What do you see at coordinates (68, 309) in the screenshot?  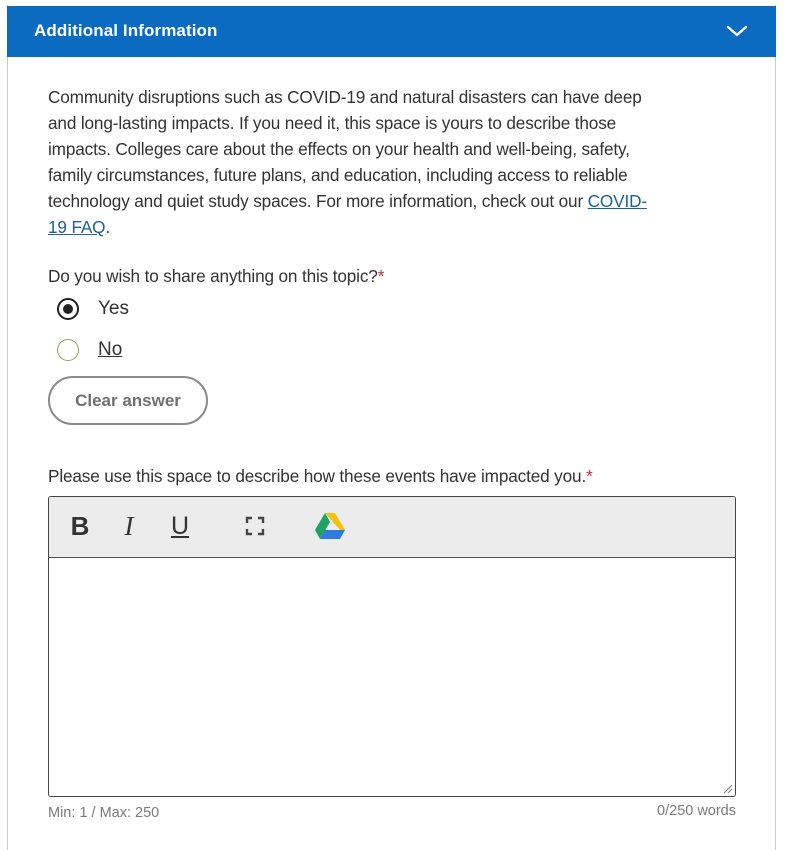 I see `radio-yes` at bounding box center [68, 309].